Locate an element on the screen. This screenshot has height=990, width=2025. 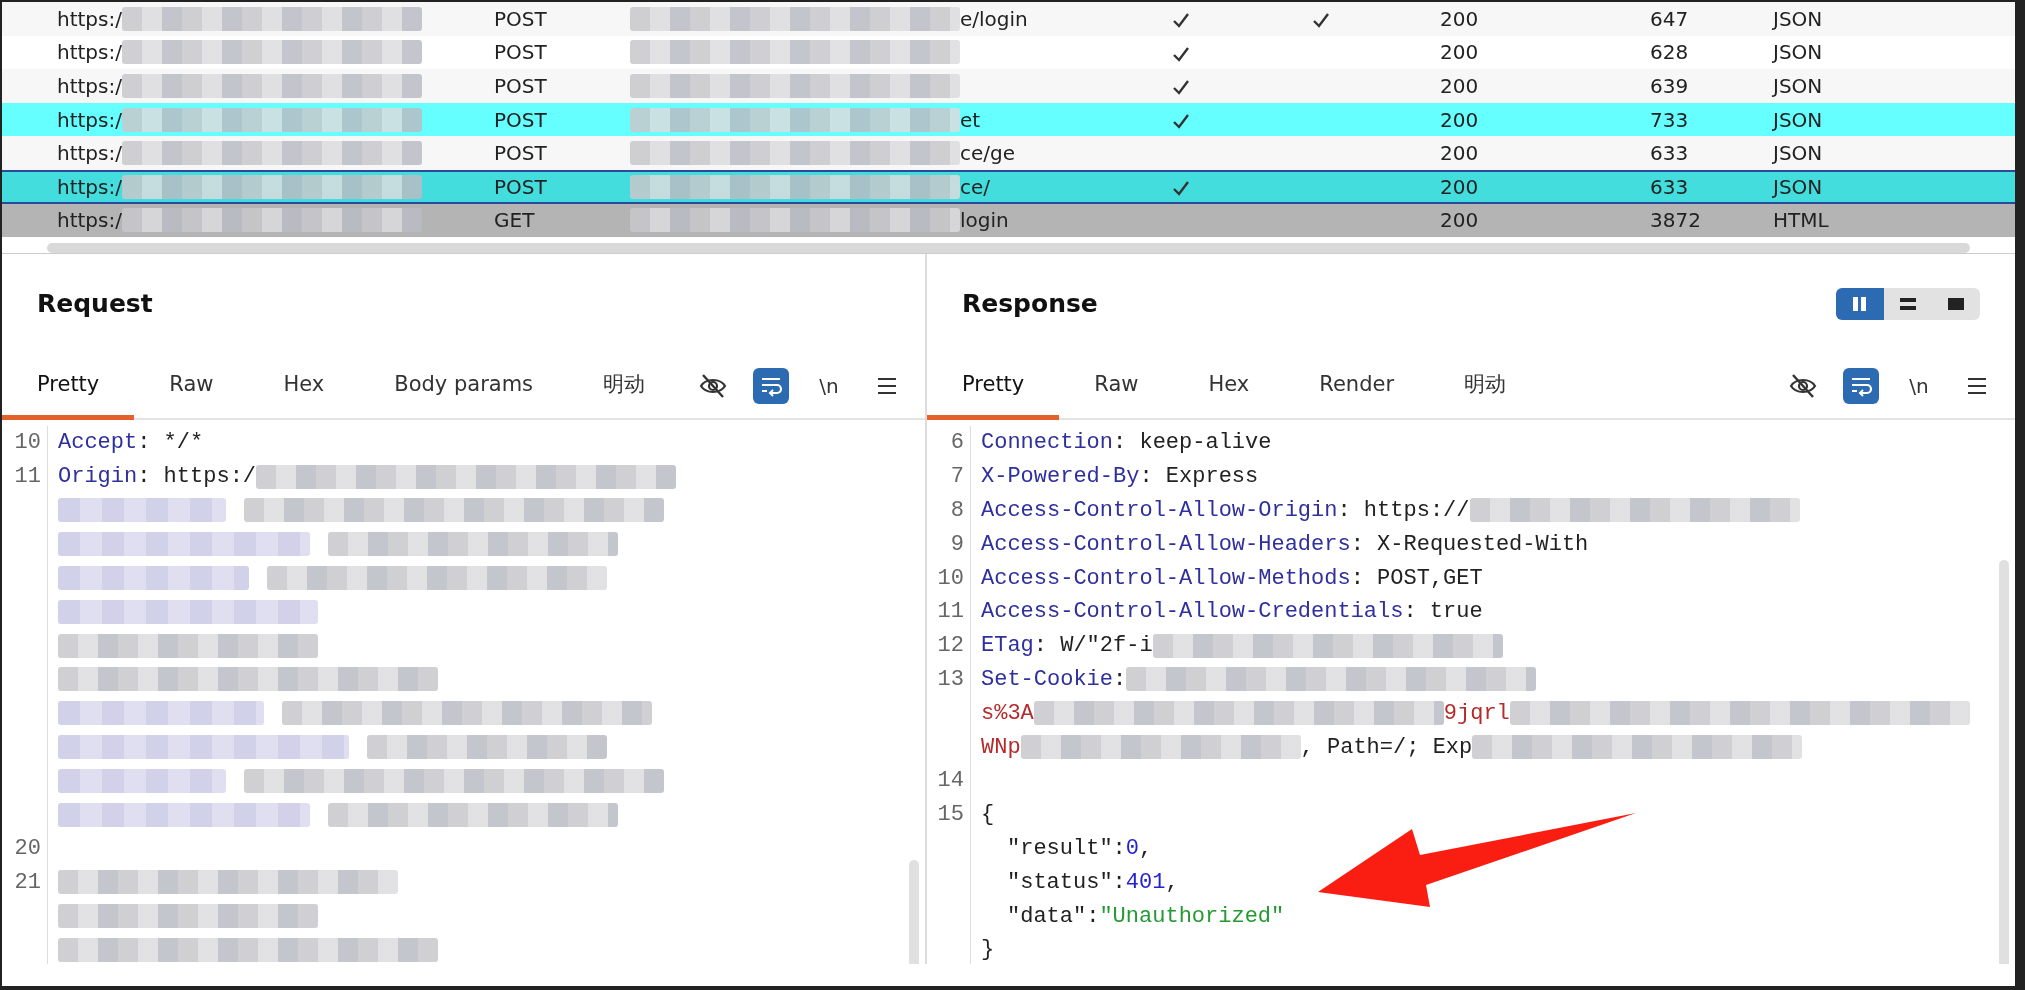
method-cell-text: GET is located at coordinates (515, 221).